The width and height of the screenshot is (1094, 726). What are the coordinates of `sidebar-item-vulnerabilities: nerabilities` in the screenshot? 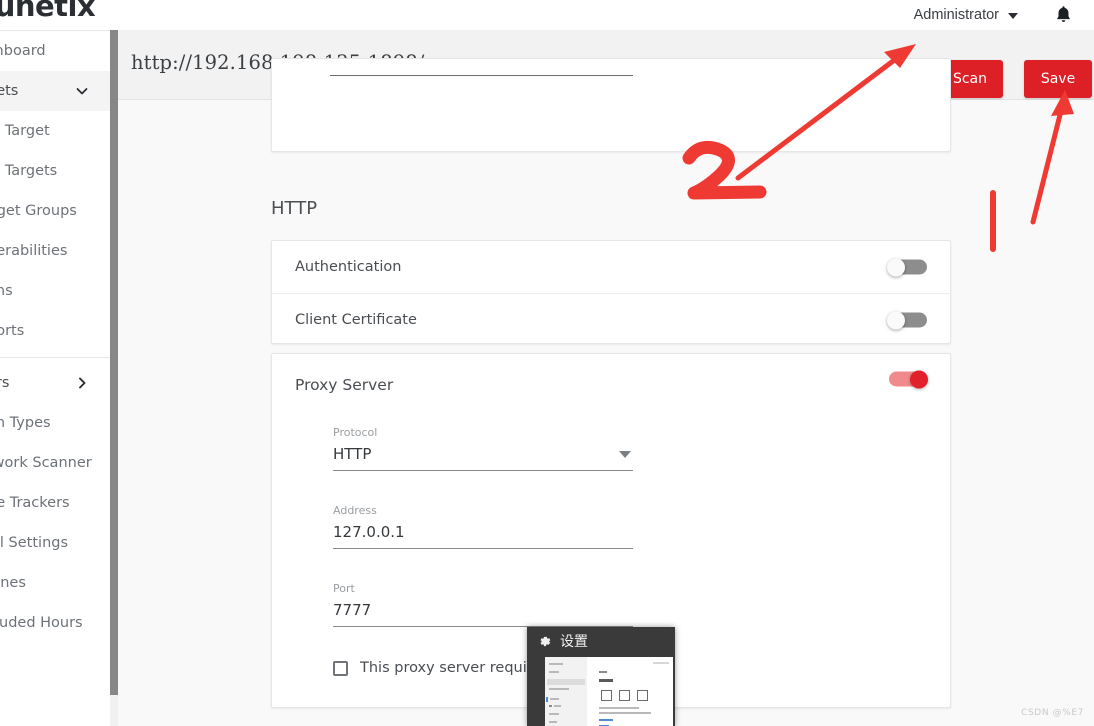 It's located at (55, 251).